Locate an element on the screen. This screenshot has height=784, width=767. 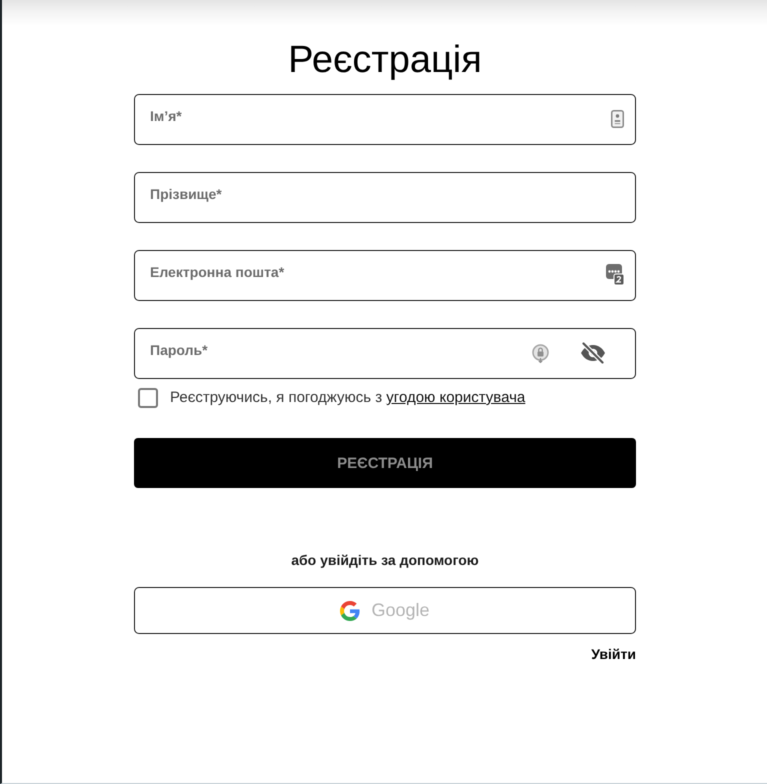
contact-card-icon is located at coordinates (617, 119).